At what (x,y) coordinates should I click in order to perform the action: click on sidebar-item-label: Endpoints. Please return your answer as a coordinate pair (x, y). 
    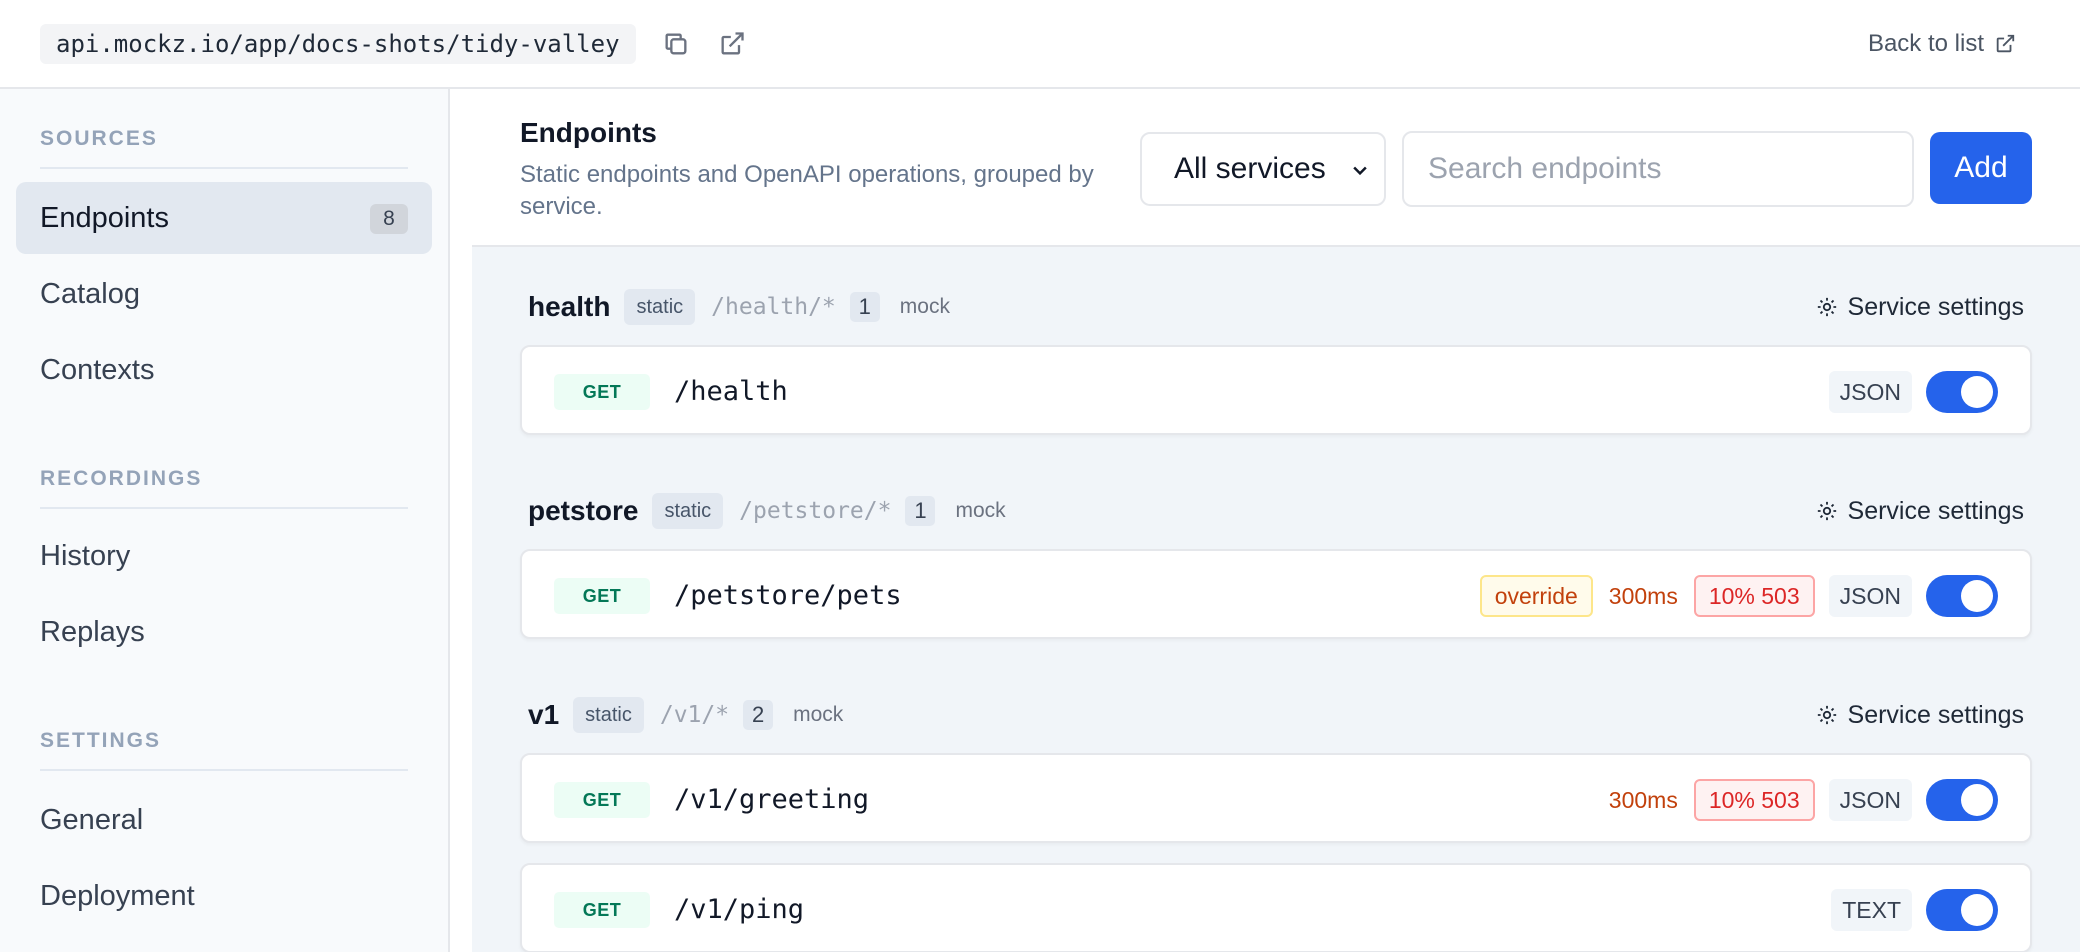
    Looking at the image, I should click on (104, 217).